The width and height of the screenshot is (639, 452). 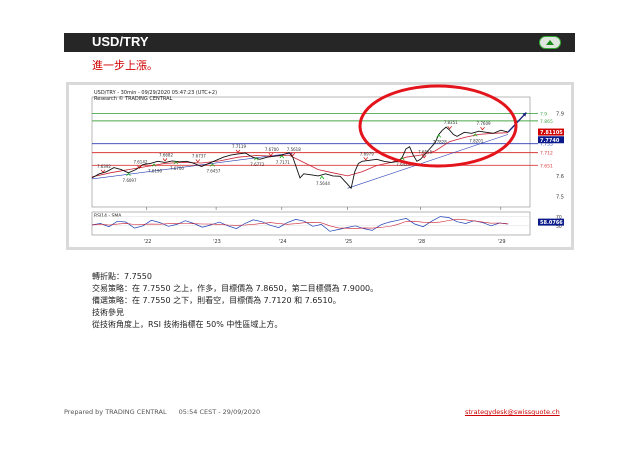 What do you see at coordinates (425, 151) in the screenshot?
I see `price-annotation: 7.6515` at bounding box center [425, 151].